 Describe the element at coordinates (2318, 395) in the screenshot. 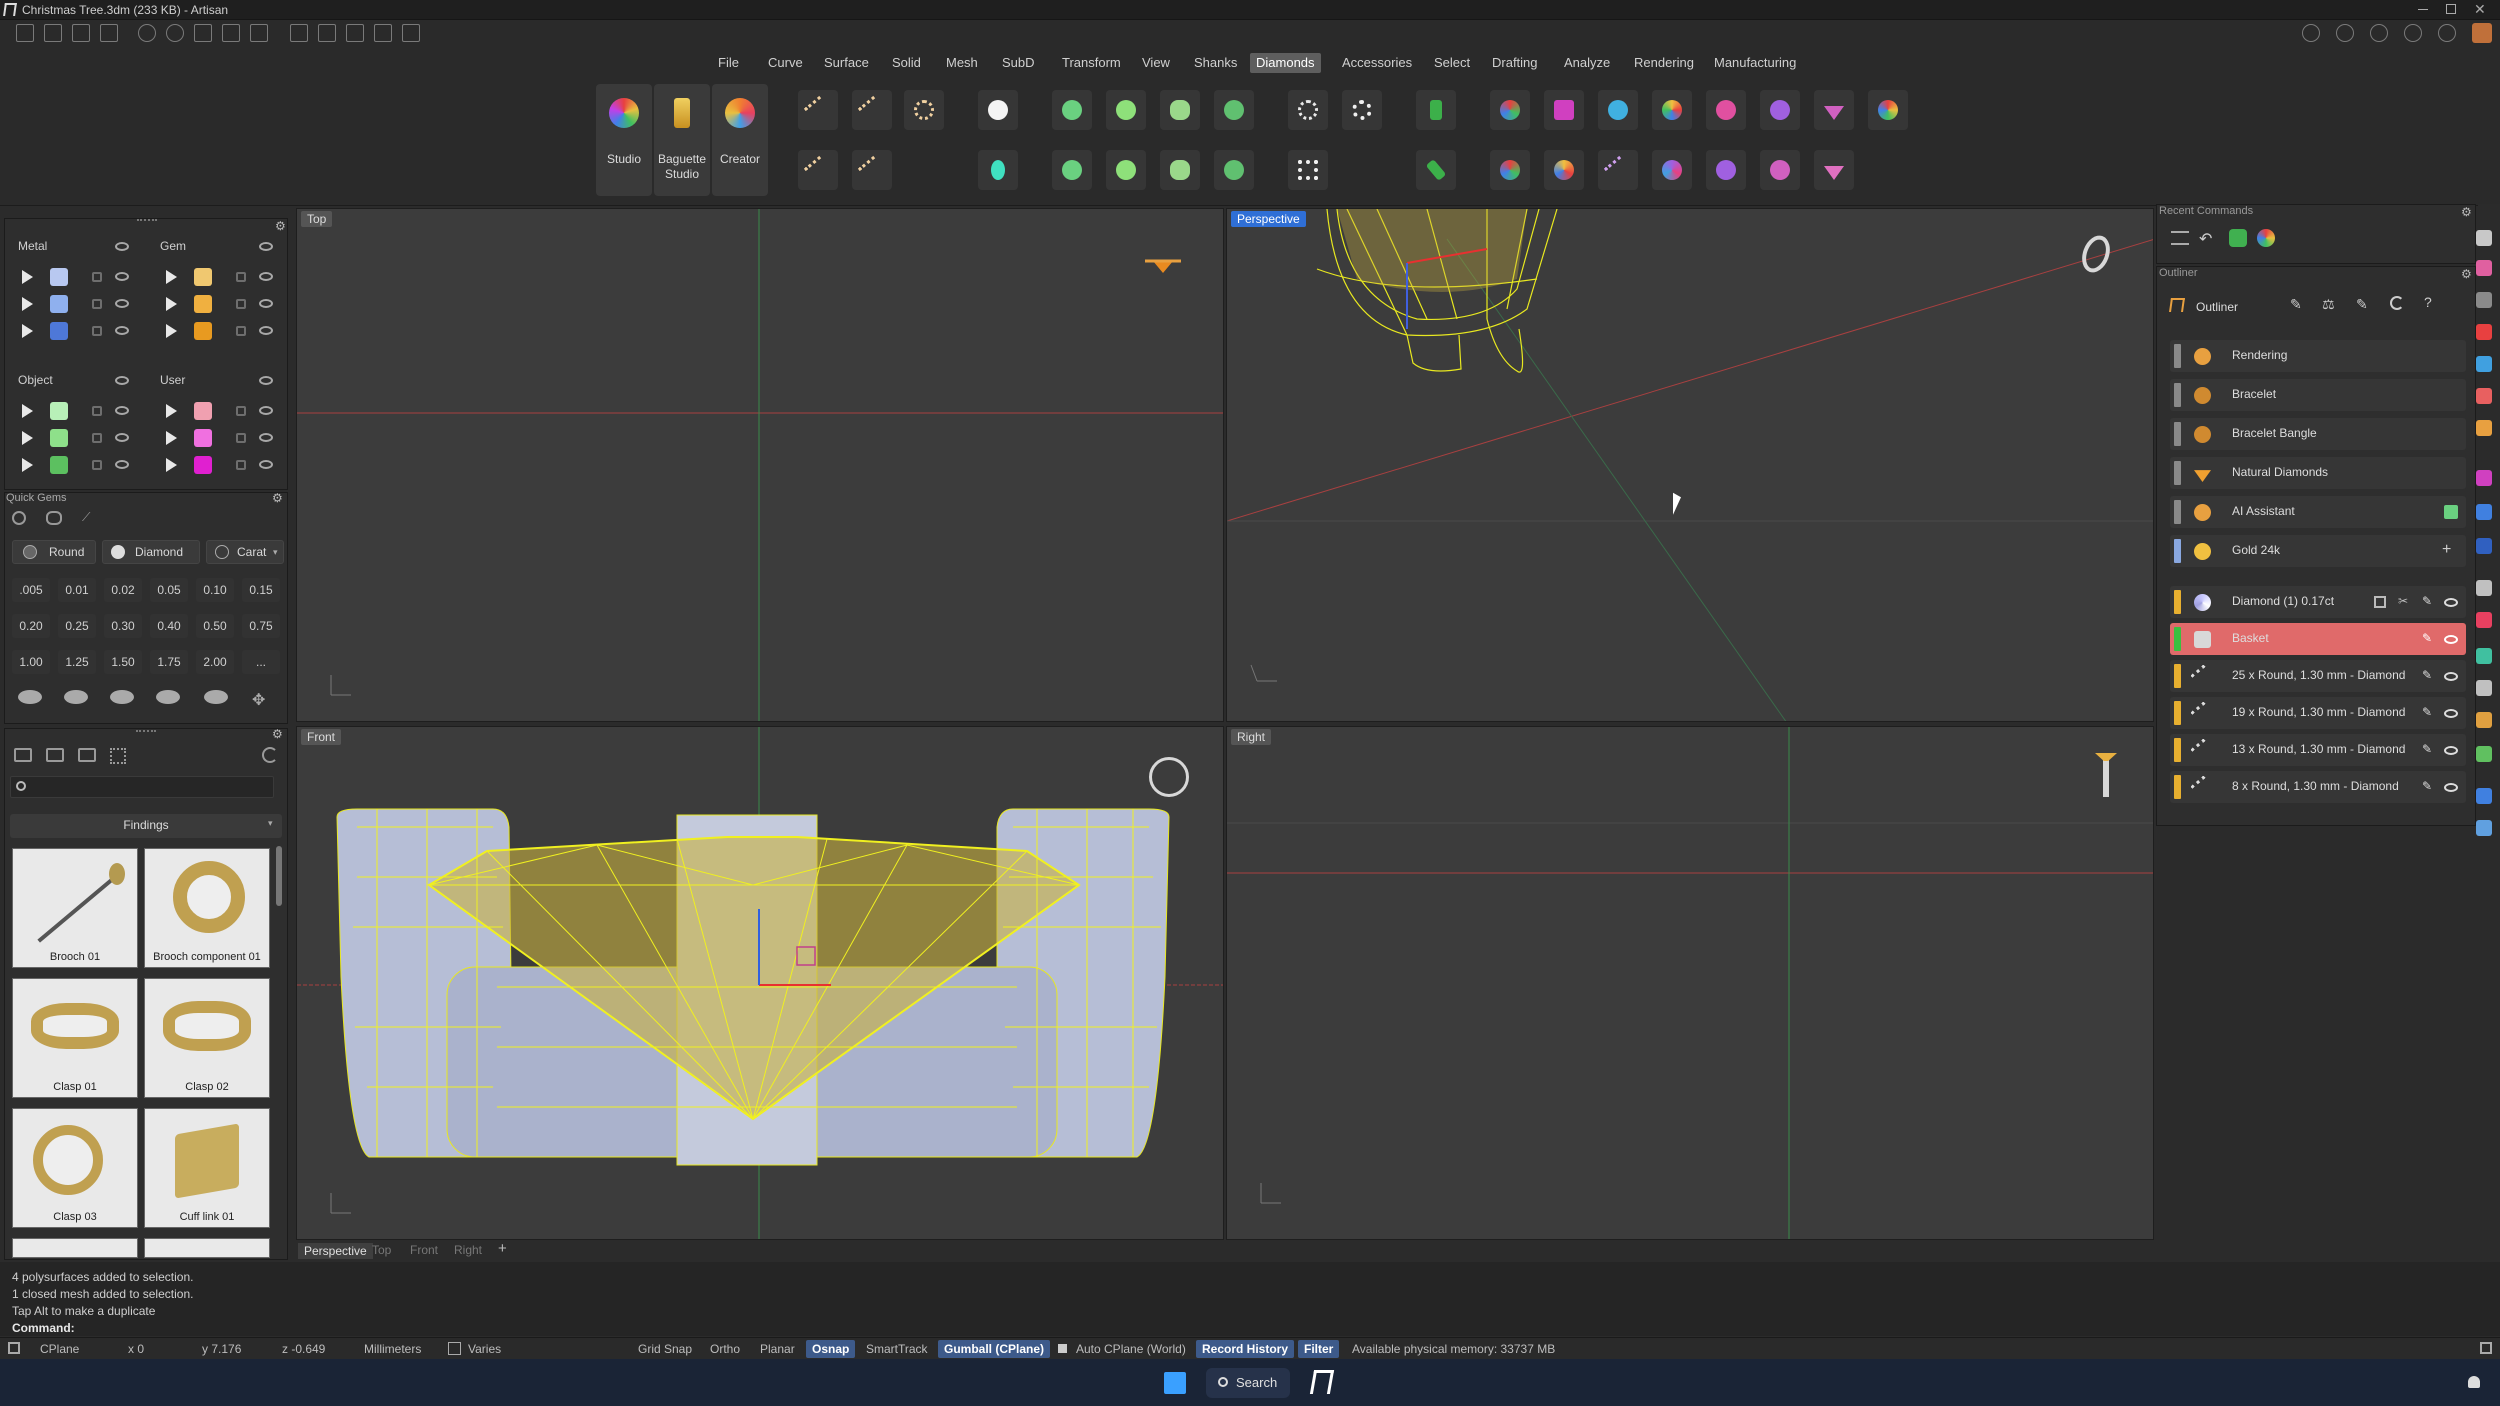

I see `outliner-item-bracelet: Bracelet` at that location.